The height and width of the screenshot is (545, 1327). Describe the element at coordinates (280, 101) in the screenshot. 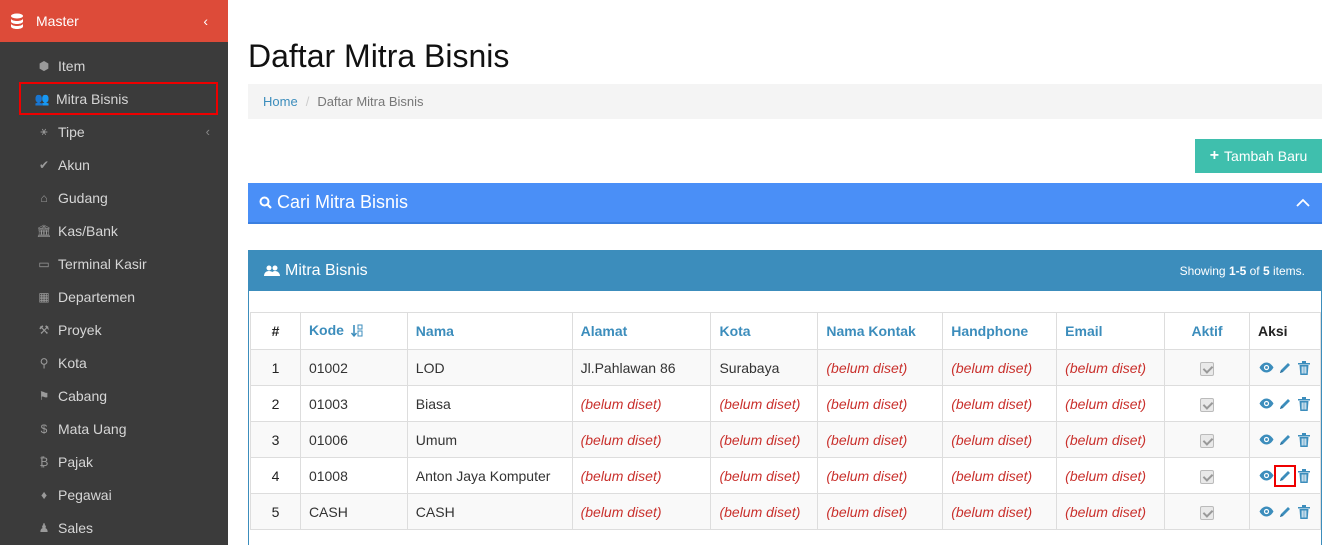

I see `breadcrumb-home-link: Home` at that location.